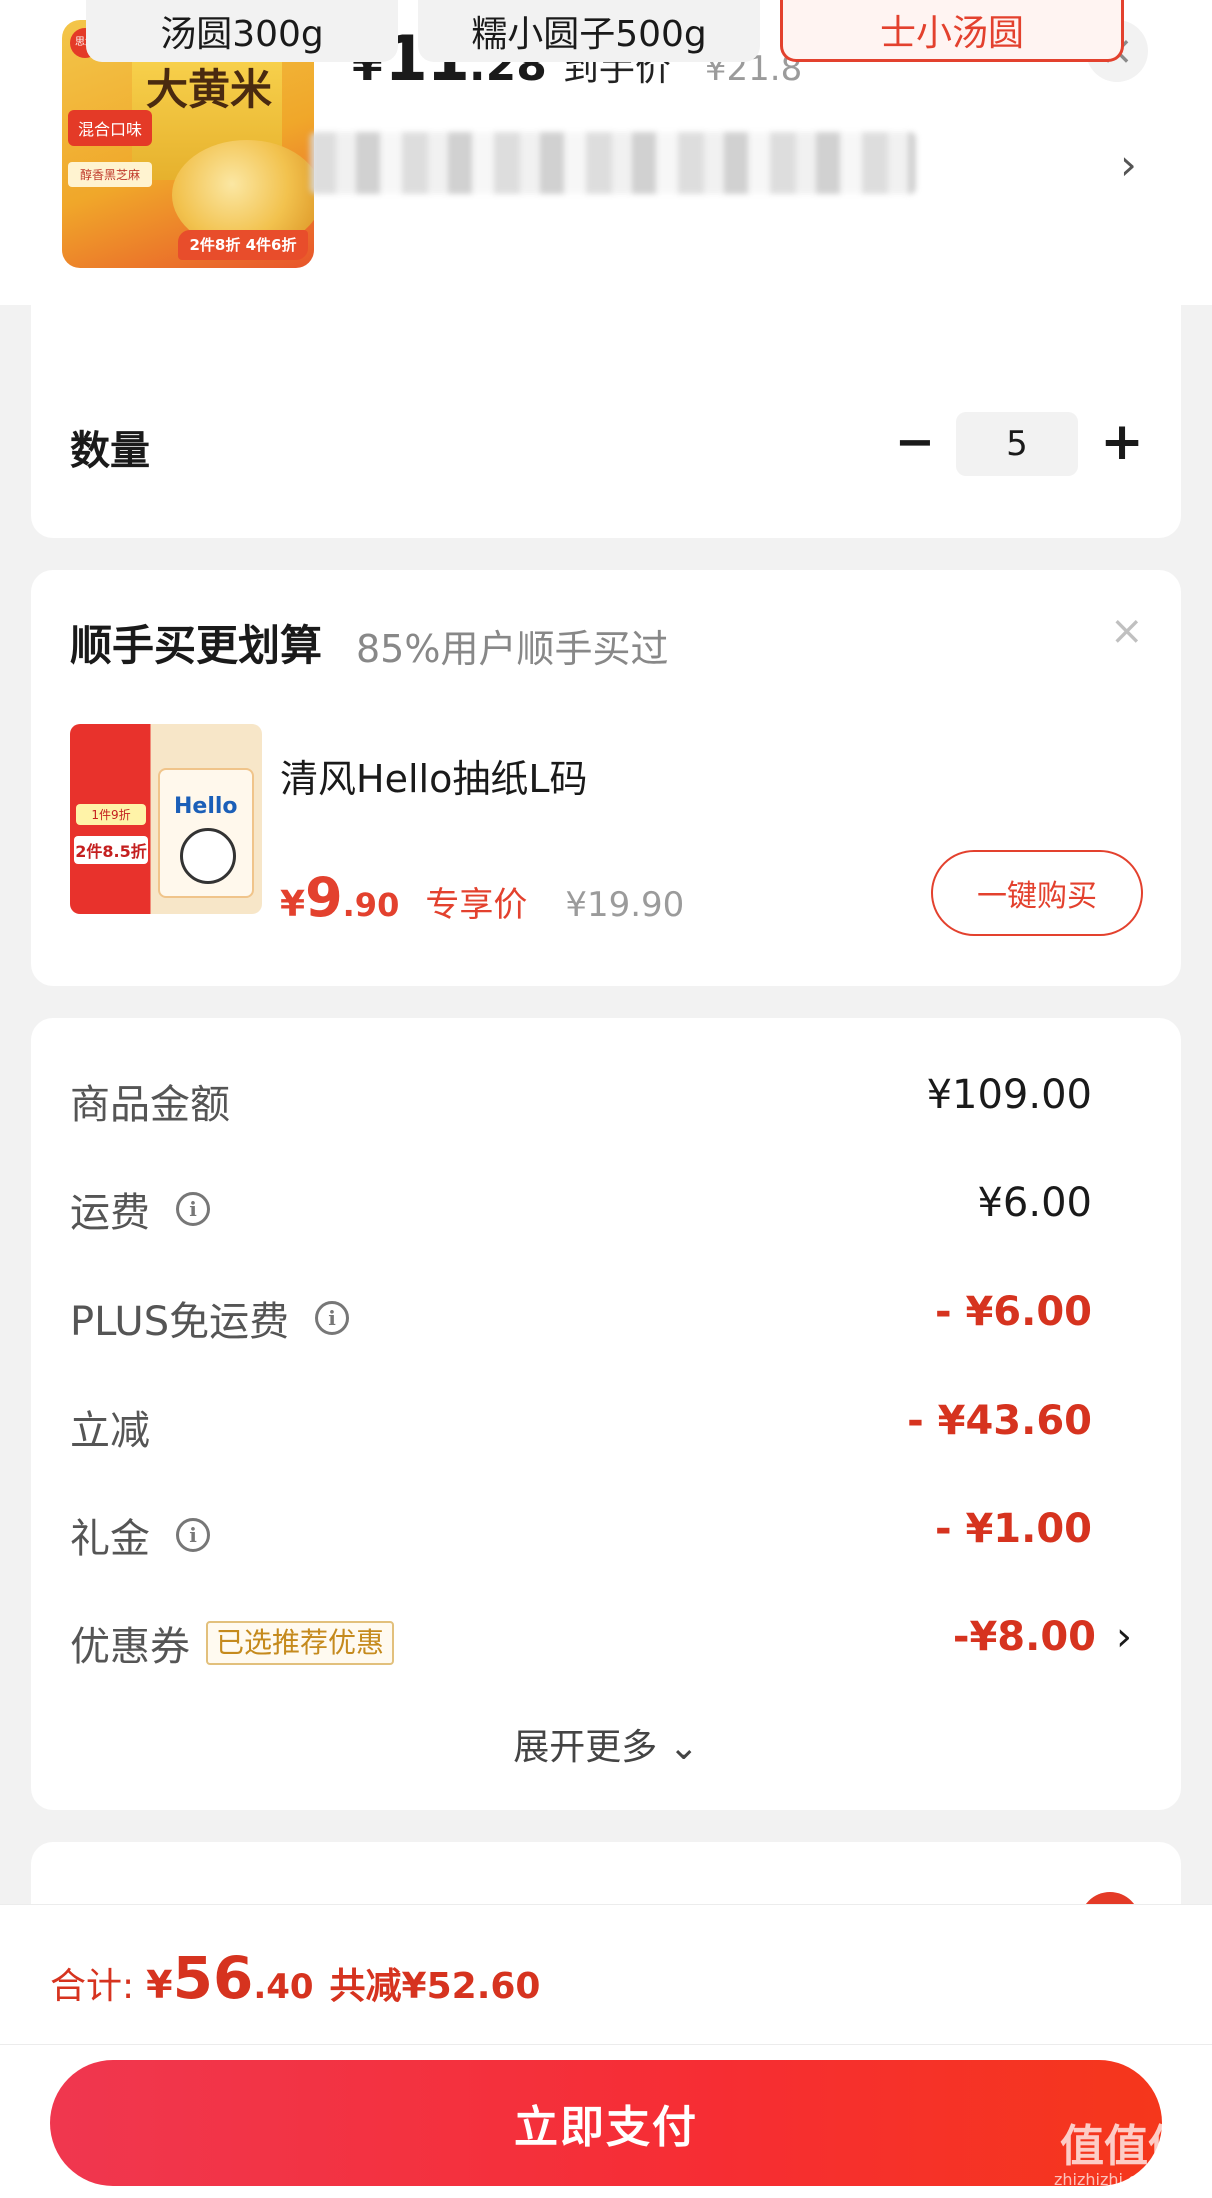  I want to click on plus-free-shipping-label: PLUS免运费, so click(180, 1322).